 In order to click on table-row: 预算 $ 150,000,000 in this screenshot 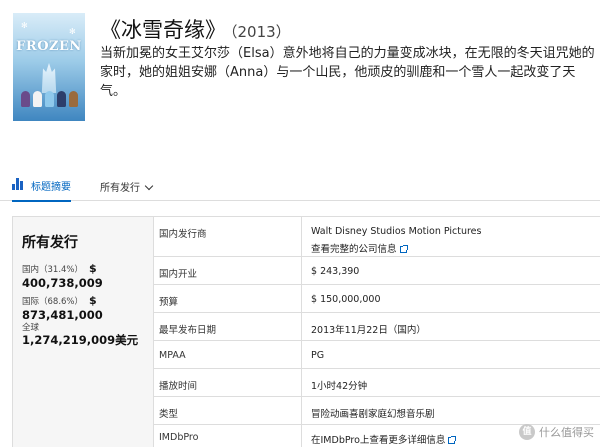, I will do `click(376, 299)`.